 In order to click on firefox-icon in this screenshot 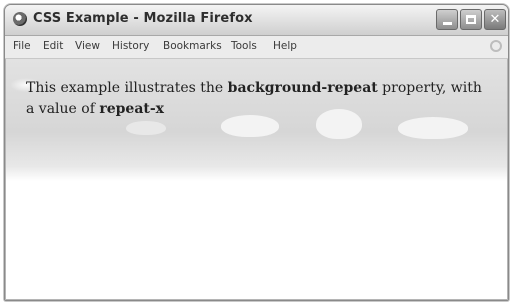, I will do `click(20, 19)`.